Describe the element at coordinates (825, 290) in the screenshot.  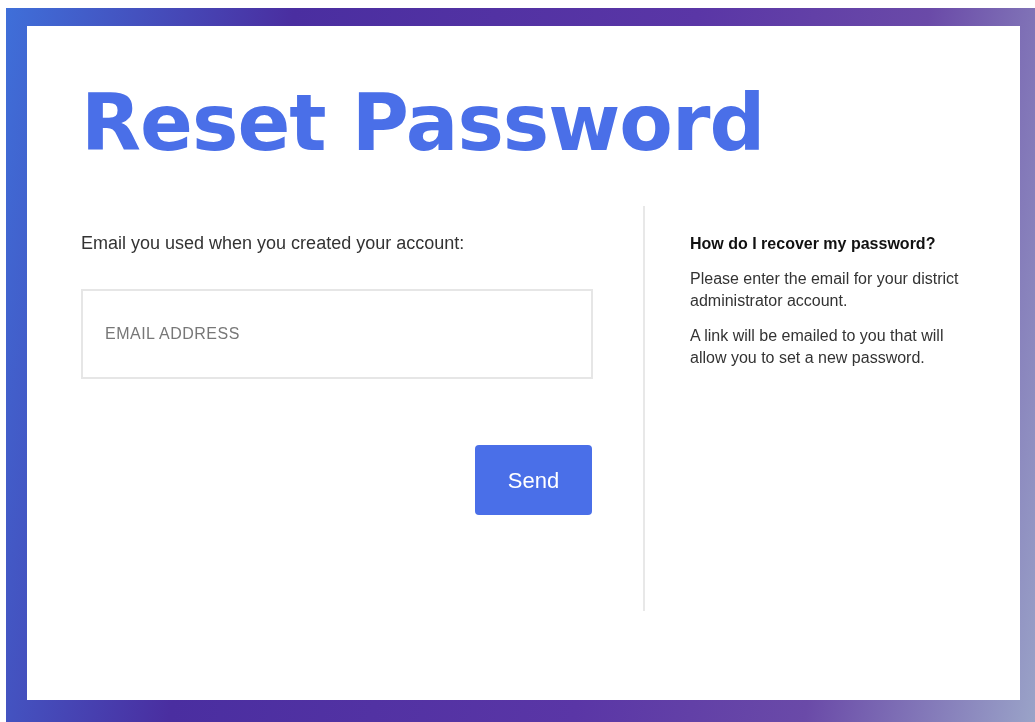
I see `help-text: Please enter the email for your district administrator account.` at that location.